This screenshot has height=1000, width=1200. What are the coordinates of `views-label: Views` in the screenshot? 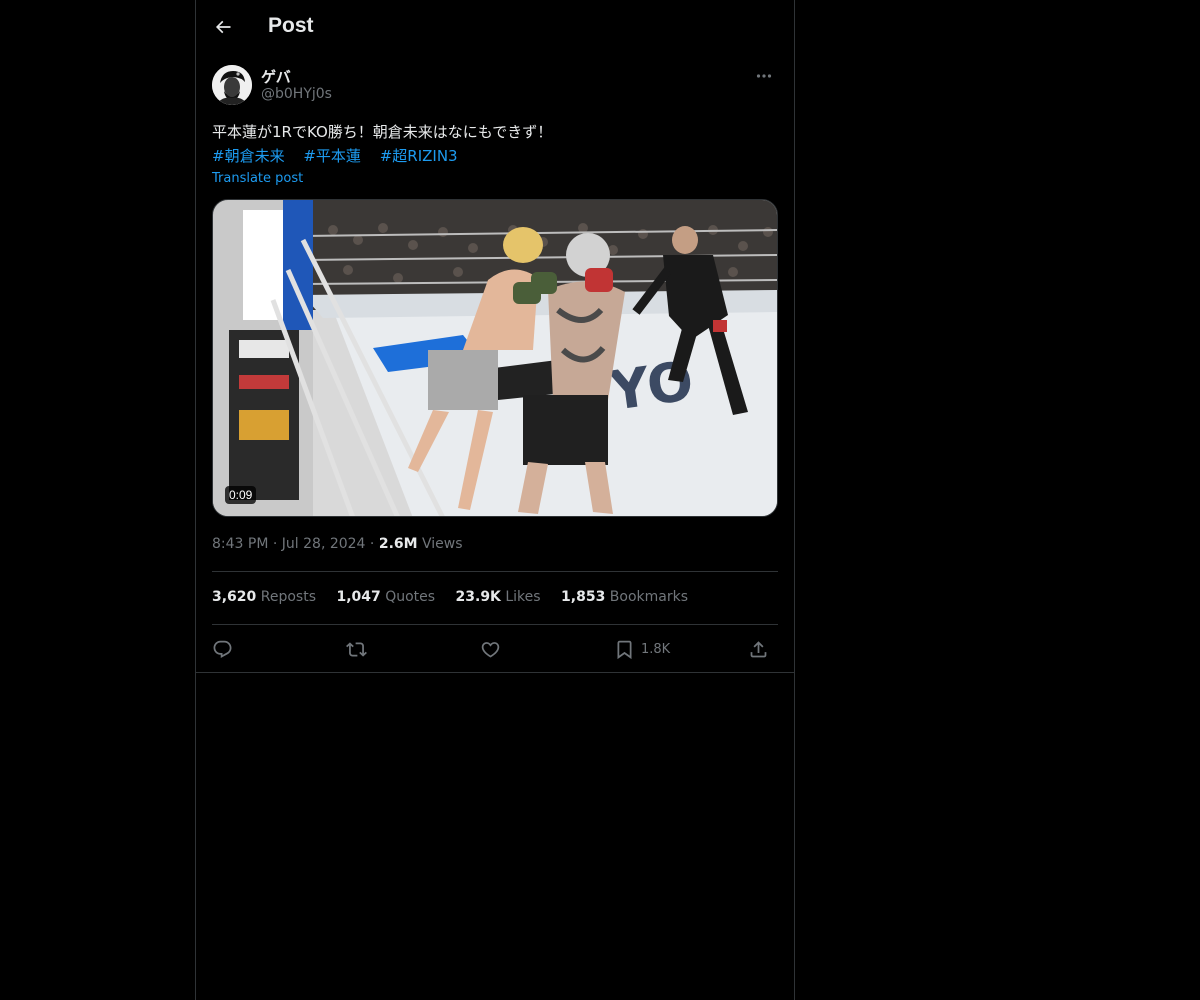 It's located at (442, 544).